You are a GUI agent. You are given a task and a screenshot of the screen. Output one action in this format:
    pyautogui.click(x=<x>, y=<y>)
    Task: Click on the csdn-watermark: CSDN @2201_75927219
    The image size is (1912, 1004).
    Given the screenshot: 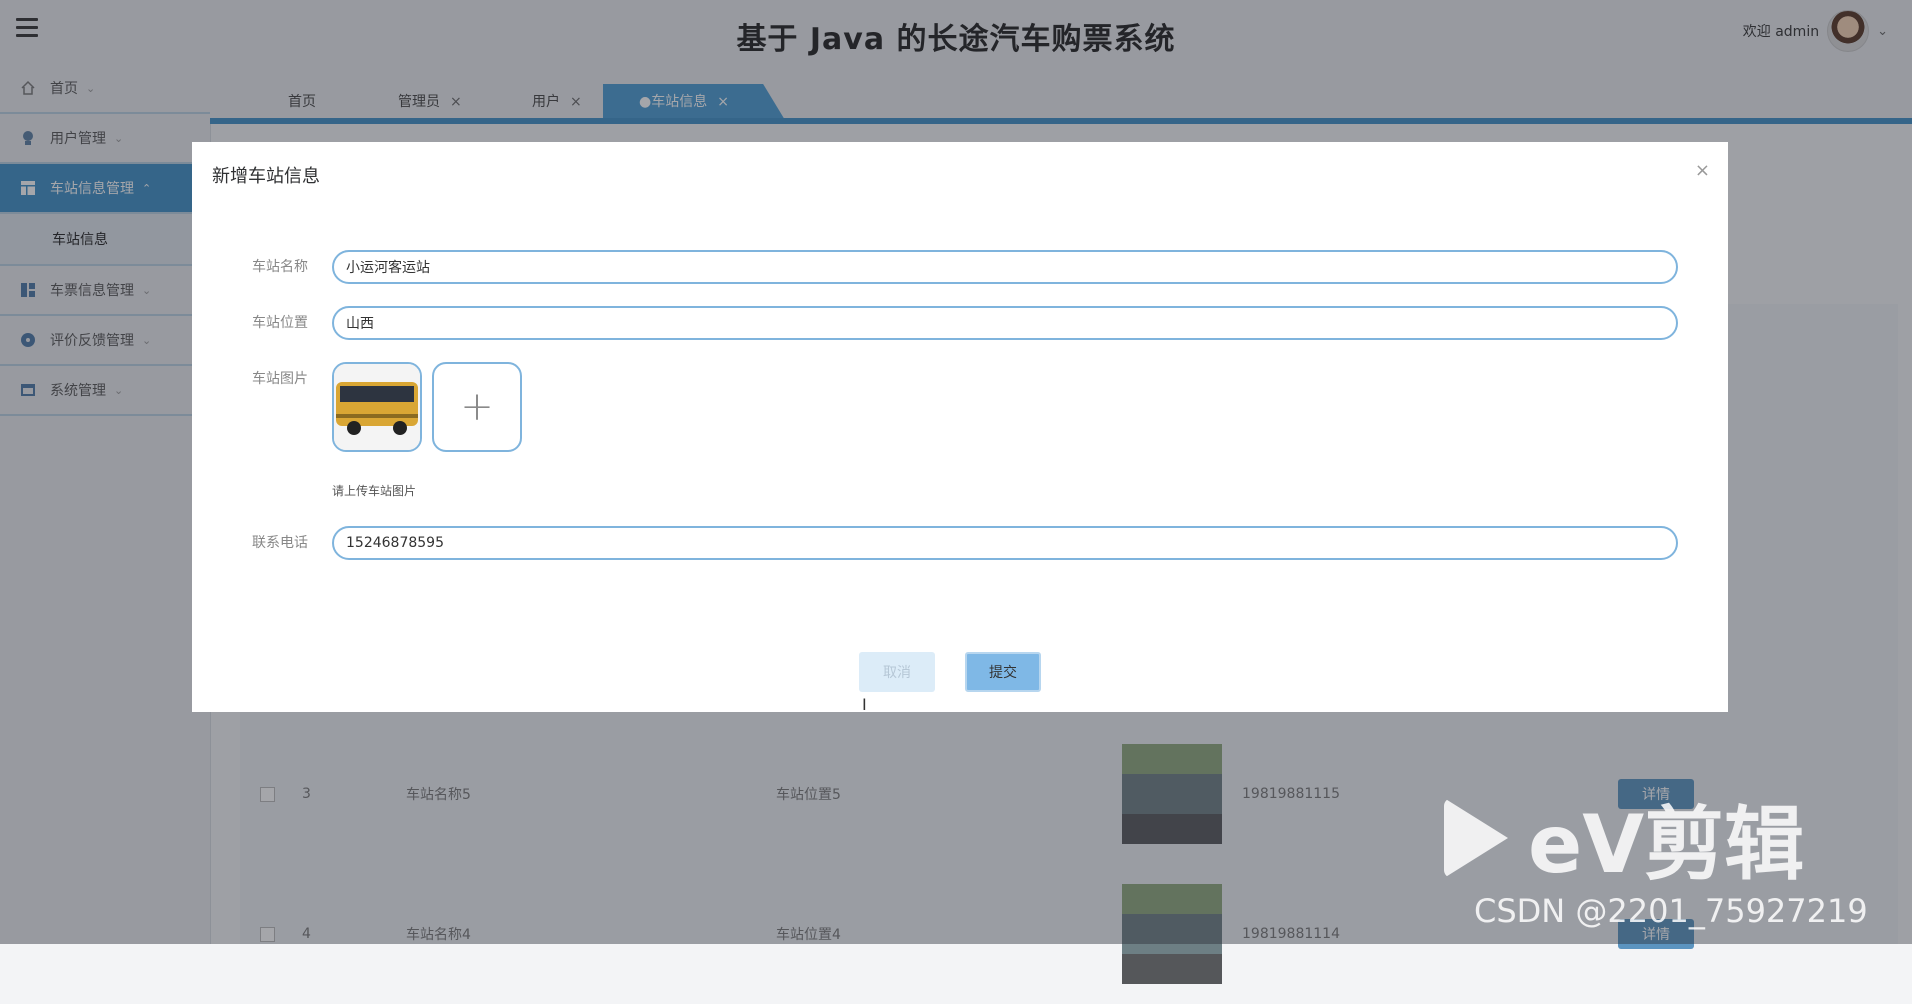 What is the action you would take?
    pyautogui.click(x=1671, y=911)
    